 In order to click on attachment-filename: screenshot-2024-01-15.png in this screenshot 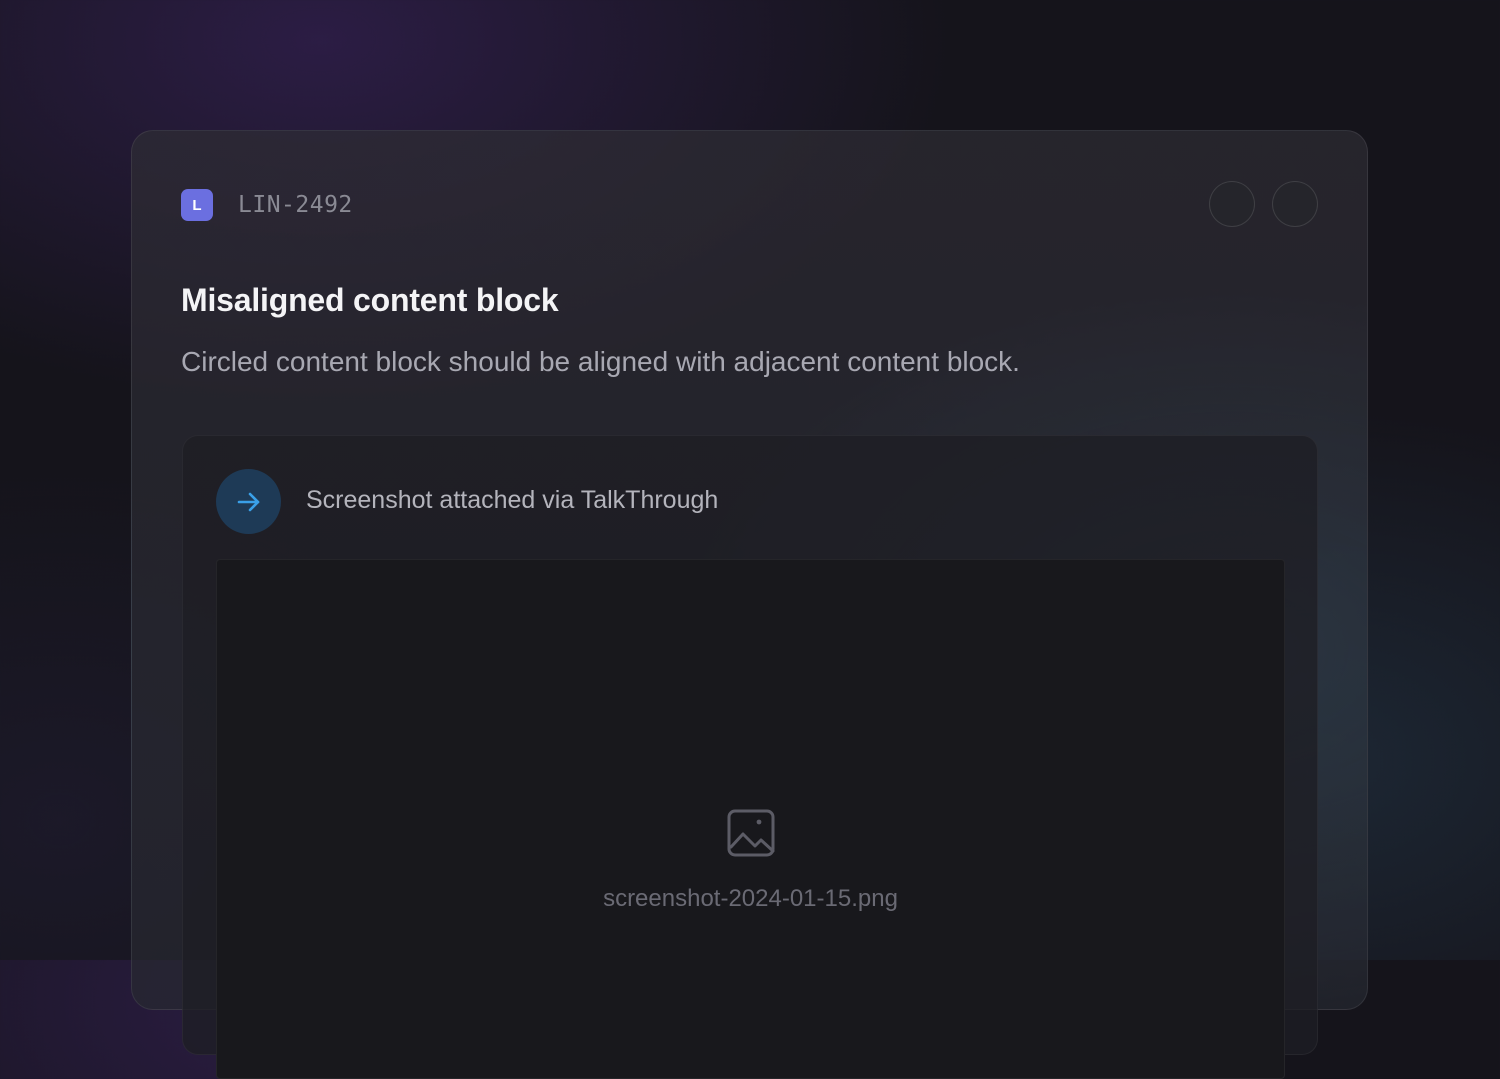, I will do `click(750, 898)`.